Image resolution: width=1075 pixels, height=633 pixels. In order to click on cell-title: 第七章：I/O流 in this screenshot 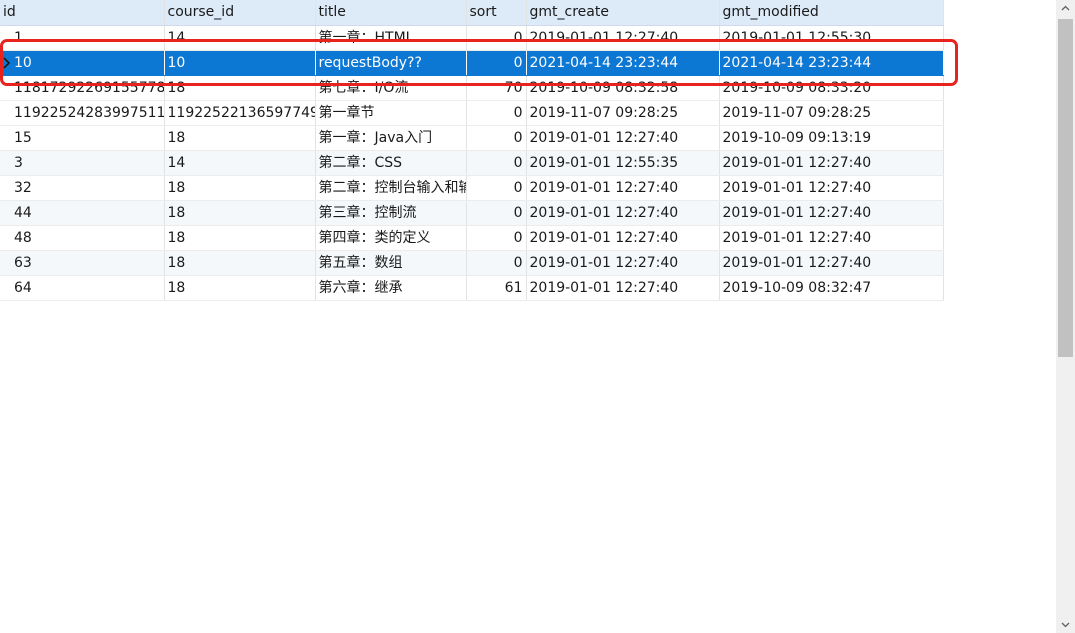, I will do `click(391, 88)`.